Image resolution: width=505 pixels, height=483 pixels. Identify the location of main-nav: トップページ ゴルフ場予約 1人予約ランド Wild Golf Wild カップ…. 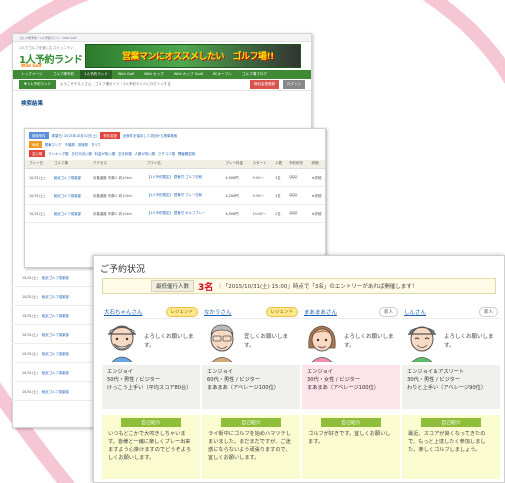
(162, 74).